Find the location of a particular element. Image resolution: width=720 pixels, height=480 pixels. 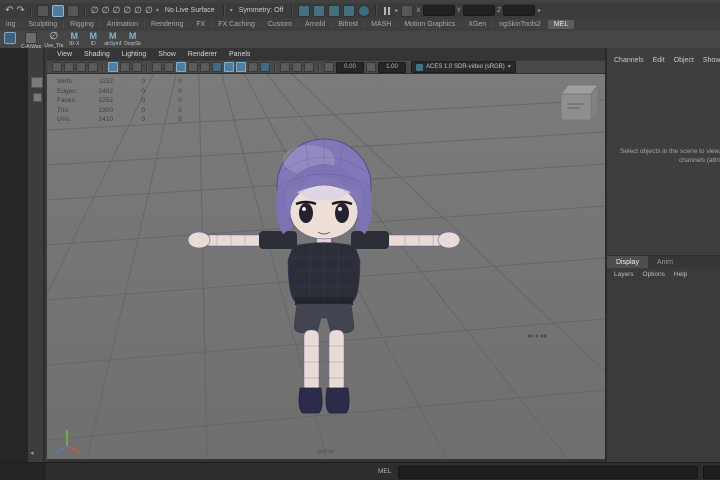

lock-camera-icon is located at coordinates (69, 67).